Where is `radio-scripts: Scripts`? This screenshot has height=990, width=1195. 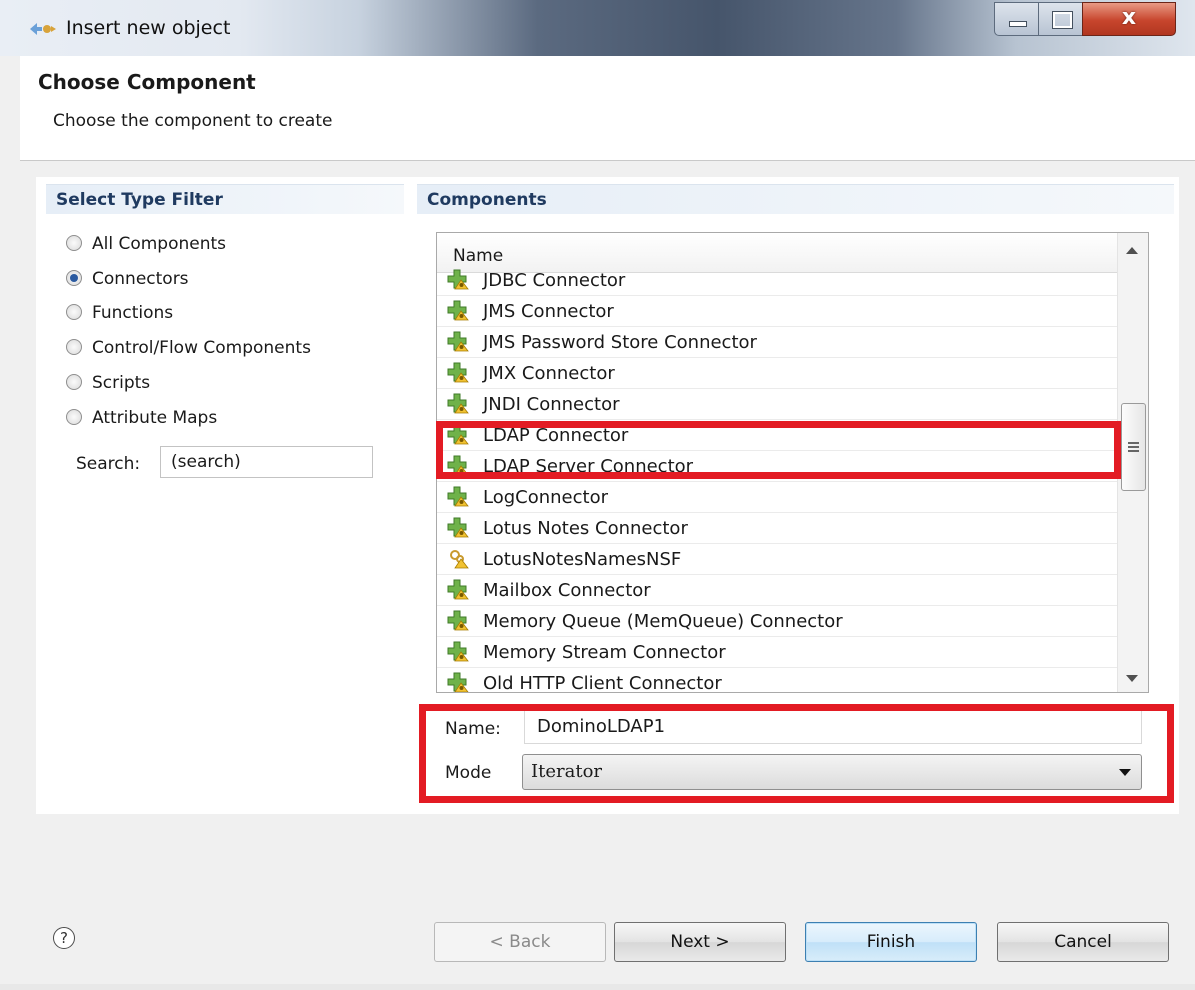 radio-scripts: Scripts is located at coordinates (108, 383).